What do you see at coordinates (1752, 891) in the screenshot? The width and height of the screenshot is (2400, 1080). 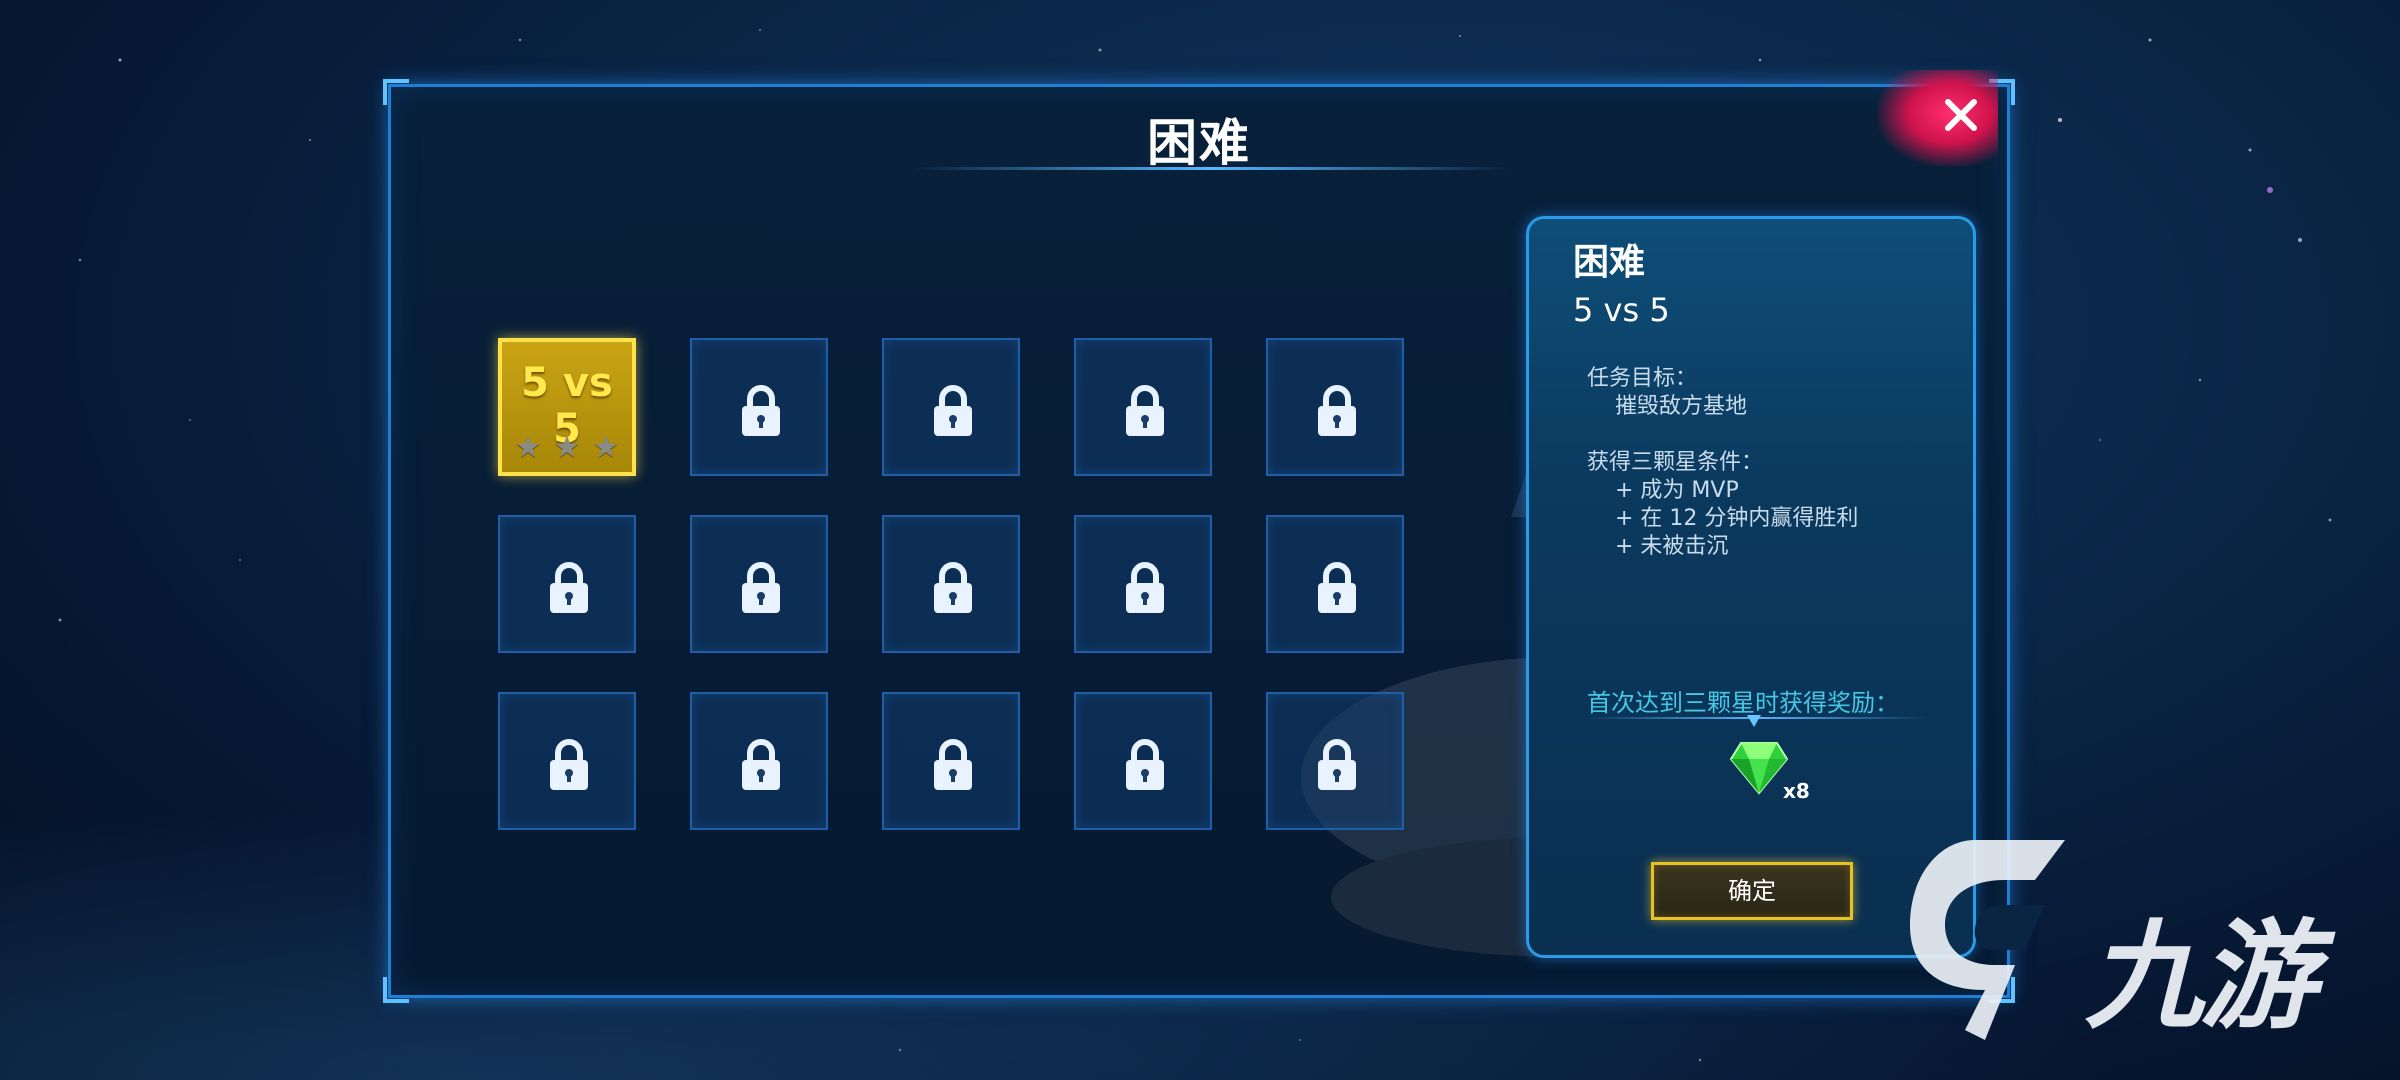 I see `confirm-button: 确定` at bounding box center [1752, 891].